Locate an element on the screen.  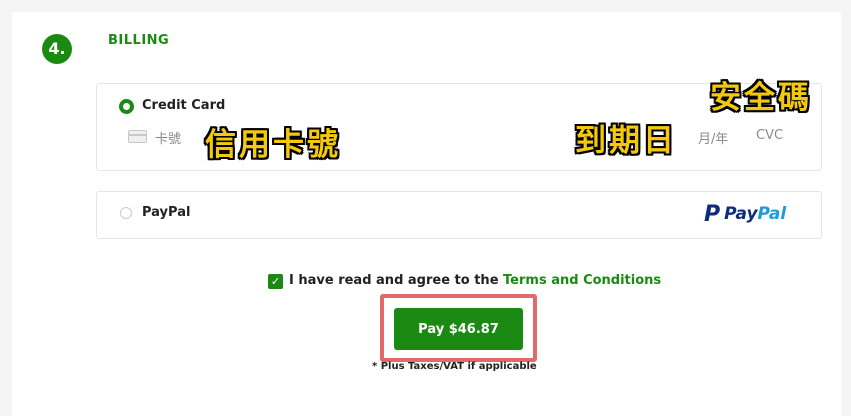
credit-card-label: Credit Card is located at coordinates (184, 105).